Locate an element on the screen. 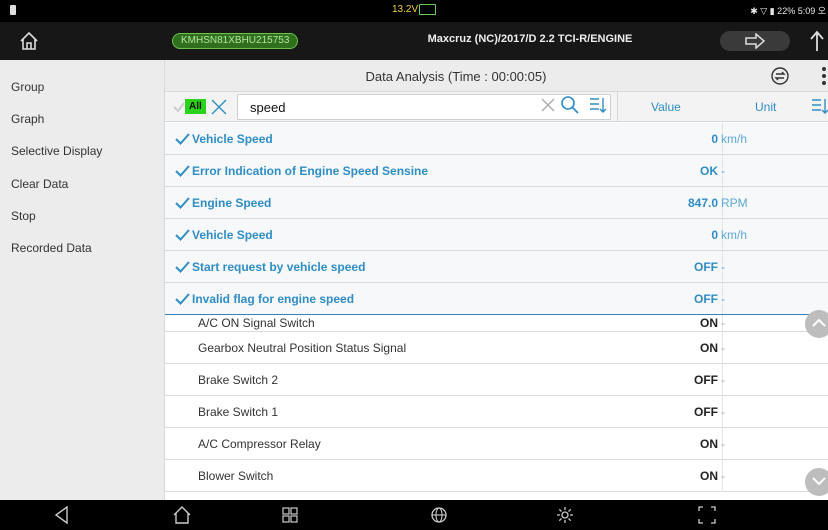  battery-icon is located at coordinates (13, 10).